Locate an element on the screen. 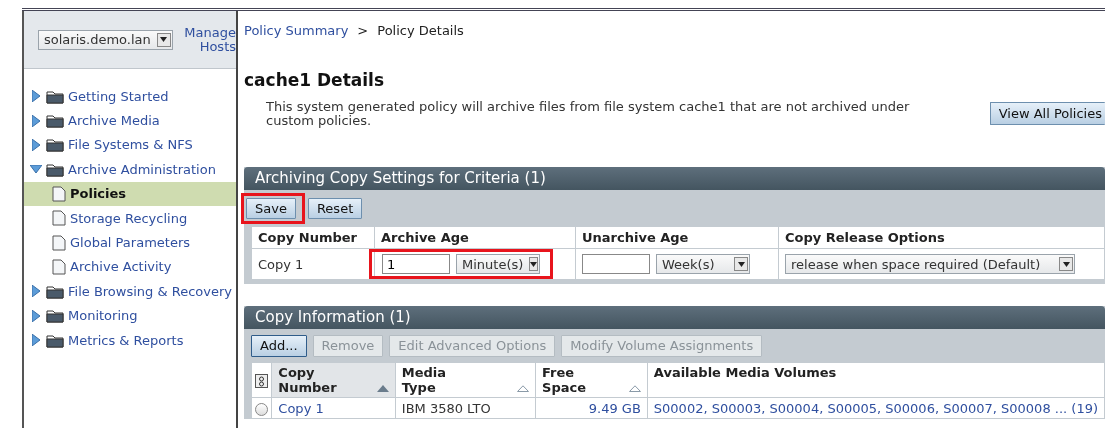  tree-item: File Browsing & Recovery is located at coordinates (150, 291).